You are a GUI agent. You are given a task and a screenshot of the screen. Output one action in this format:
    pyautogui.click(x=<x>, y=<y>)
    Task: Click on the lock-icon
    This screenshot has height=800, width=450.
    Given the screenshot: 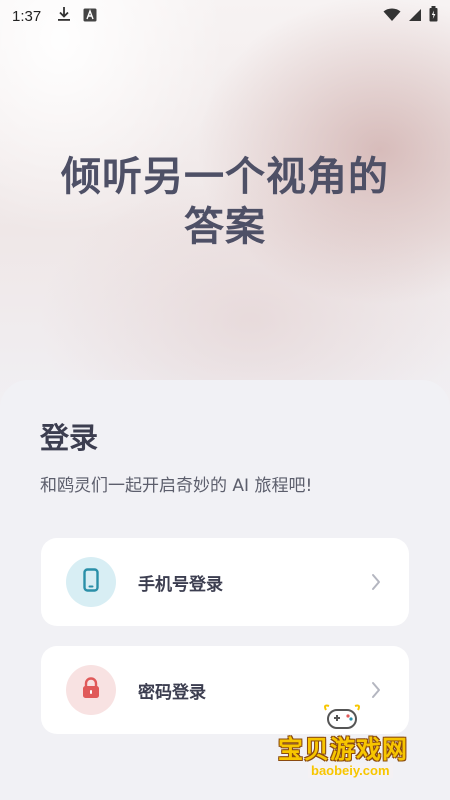 What is the action you would take?
    pyautogui.click(x=91, y=690)
    